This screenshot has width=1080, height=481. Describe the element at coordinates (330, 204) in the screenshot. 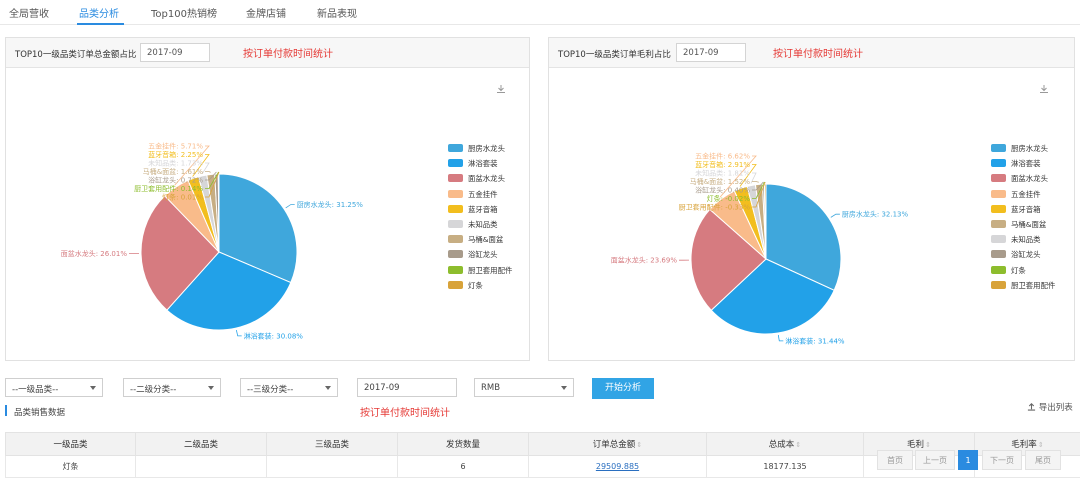

I see `pie-data-label: 厨房水龙头: 31.25%` at that location.